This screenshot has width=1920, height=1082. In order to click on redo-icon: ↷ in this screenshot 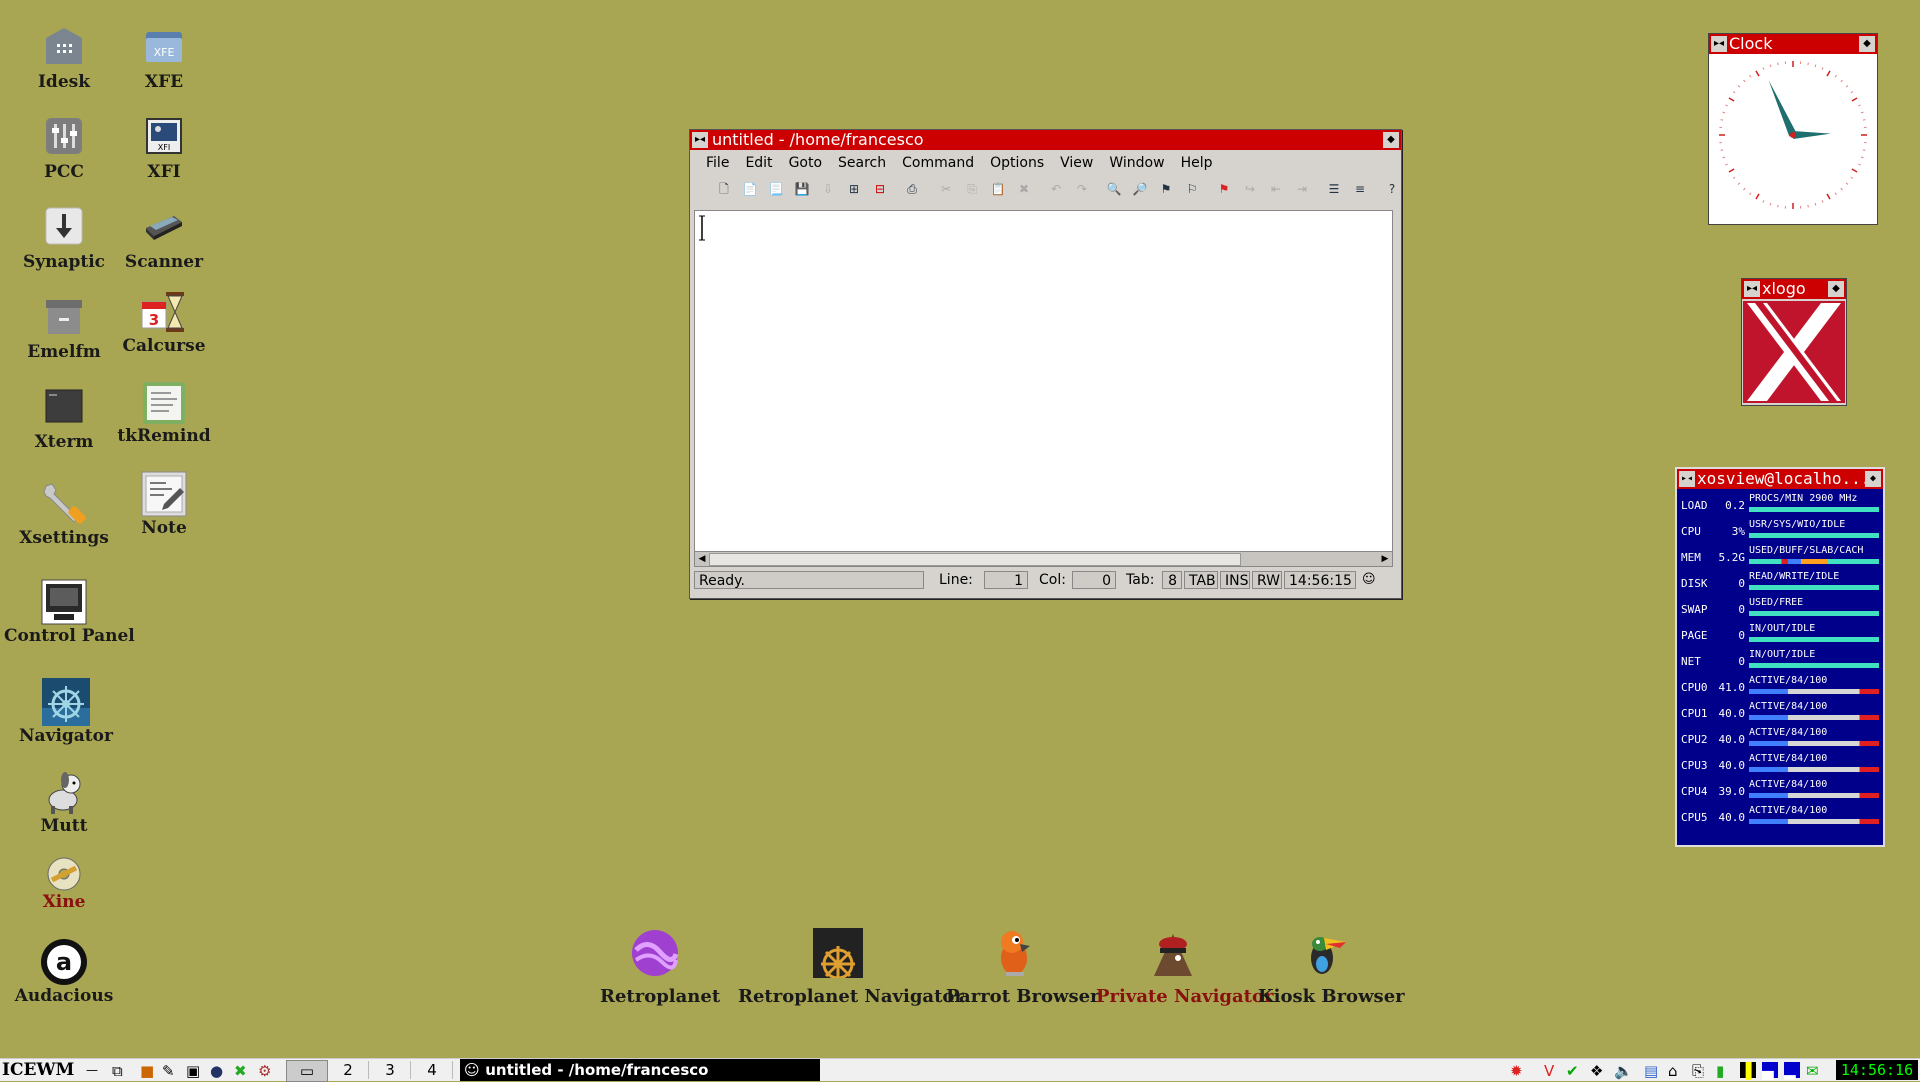, I will do `click(1082, 189)`.